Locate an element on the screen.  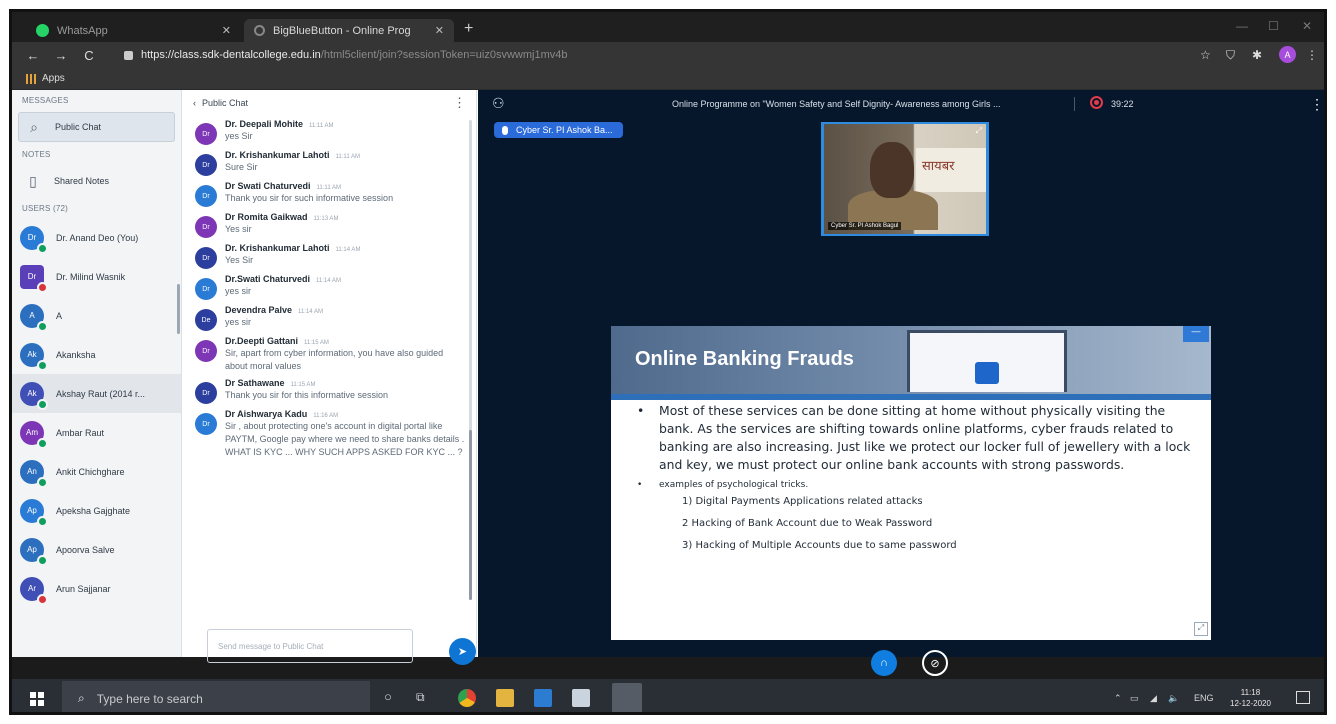
user-list-item: Ap Apoorva Salve is located at coordinates (96, 549).